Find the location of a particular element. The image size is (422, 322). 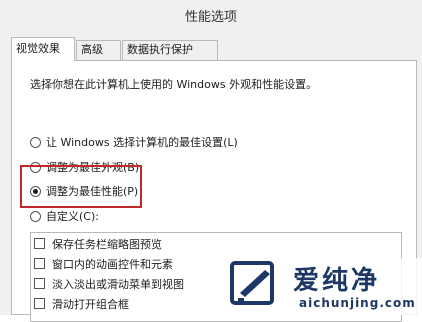

effect-label: 滑动打开组合框 is located at coordinates (90, 304).